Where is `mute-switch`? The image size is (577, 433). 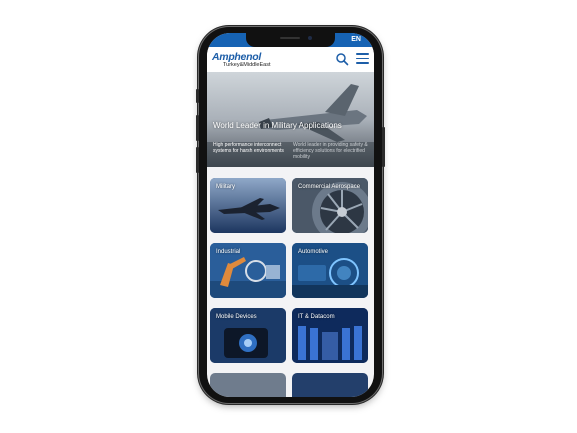
mute-switch is located at coordinates (197, 96).